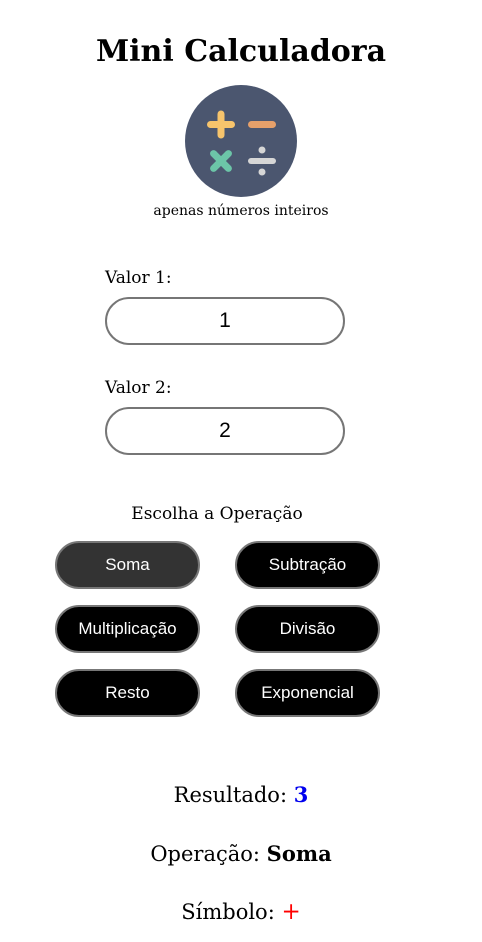  I want to click on symbol-line: Símbolo: +, so click(241, 912).